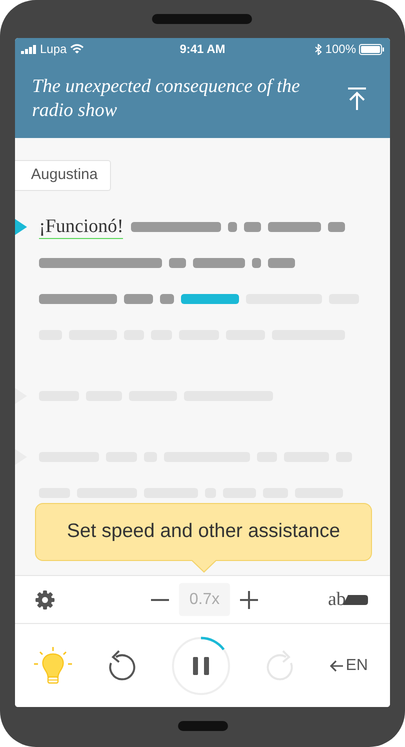 The width and height of the screenshot is (405, 747). What do you see at coordinates (166, 99) in the screenshot?
I see `story-title: The unexpected consequence of the radio show` at bounding box center [166, 99].